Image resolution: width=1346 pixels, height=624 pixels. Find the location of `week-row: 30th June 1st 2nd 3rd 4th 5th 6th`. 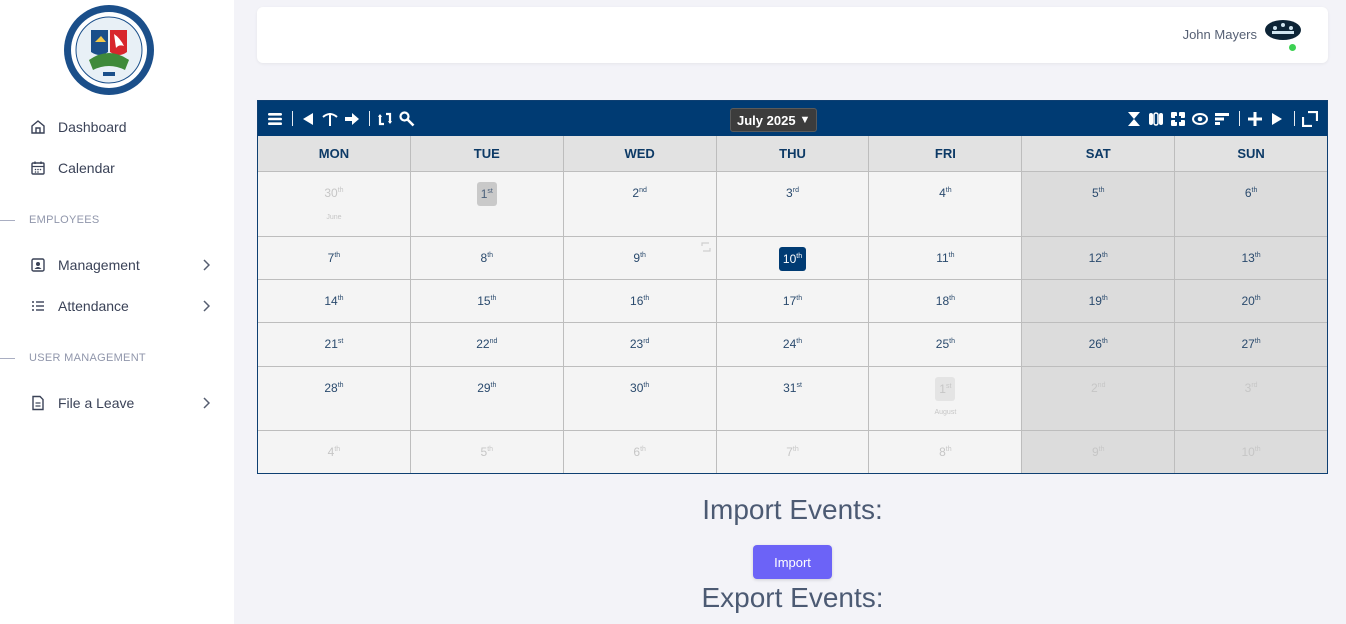

week-row: 30th June 1st 2nd 3rd 4th 5th 6th is located at coordinates (793, 204).